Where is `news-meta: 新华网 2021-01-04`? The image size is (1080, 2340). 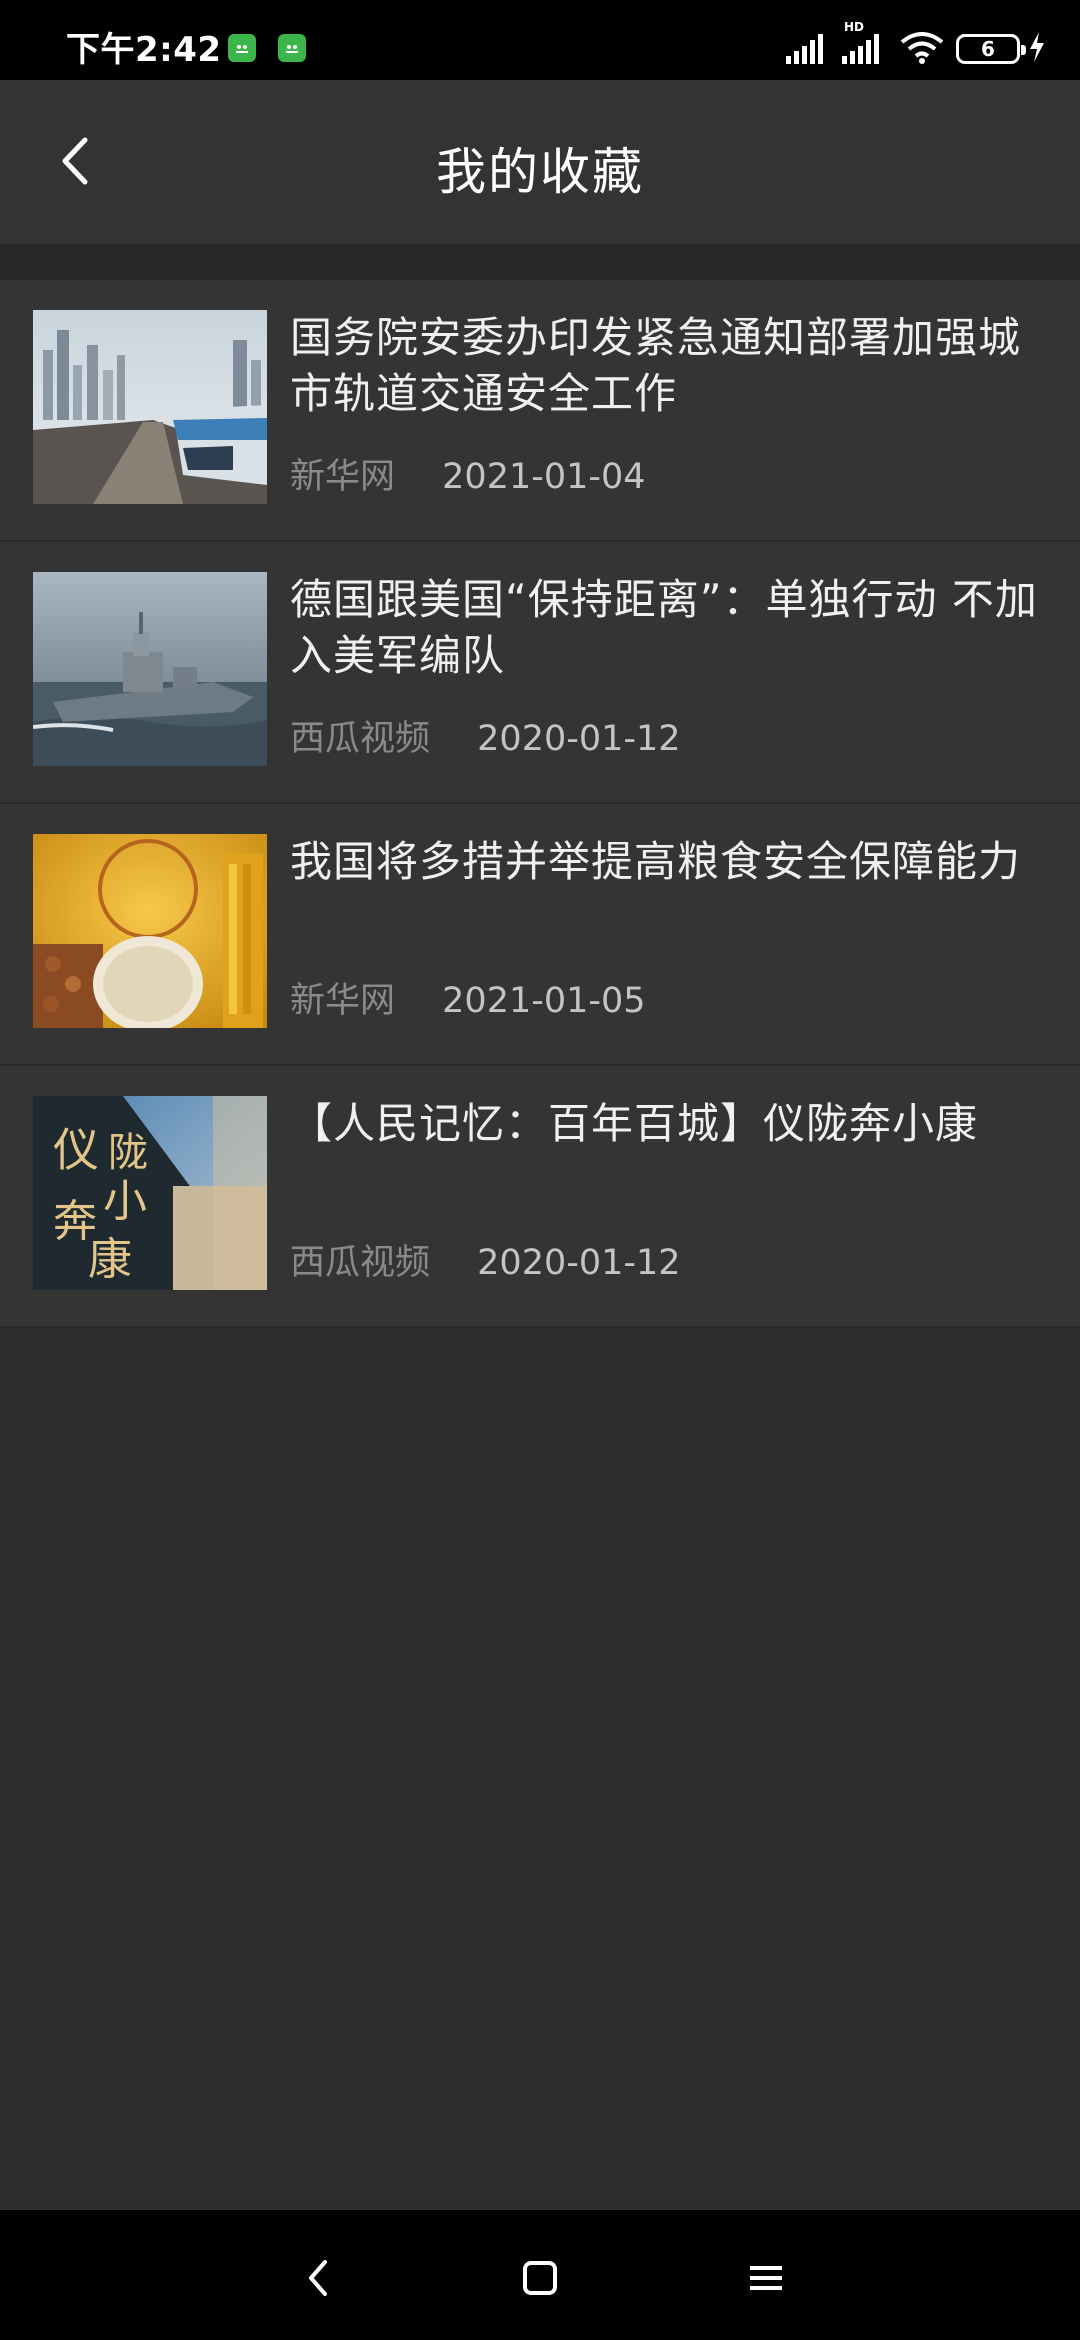 news-meta: 新华网 2021-01-04 is located at coordinates (468, 477).